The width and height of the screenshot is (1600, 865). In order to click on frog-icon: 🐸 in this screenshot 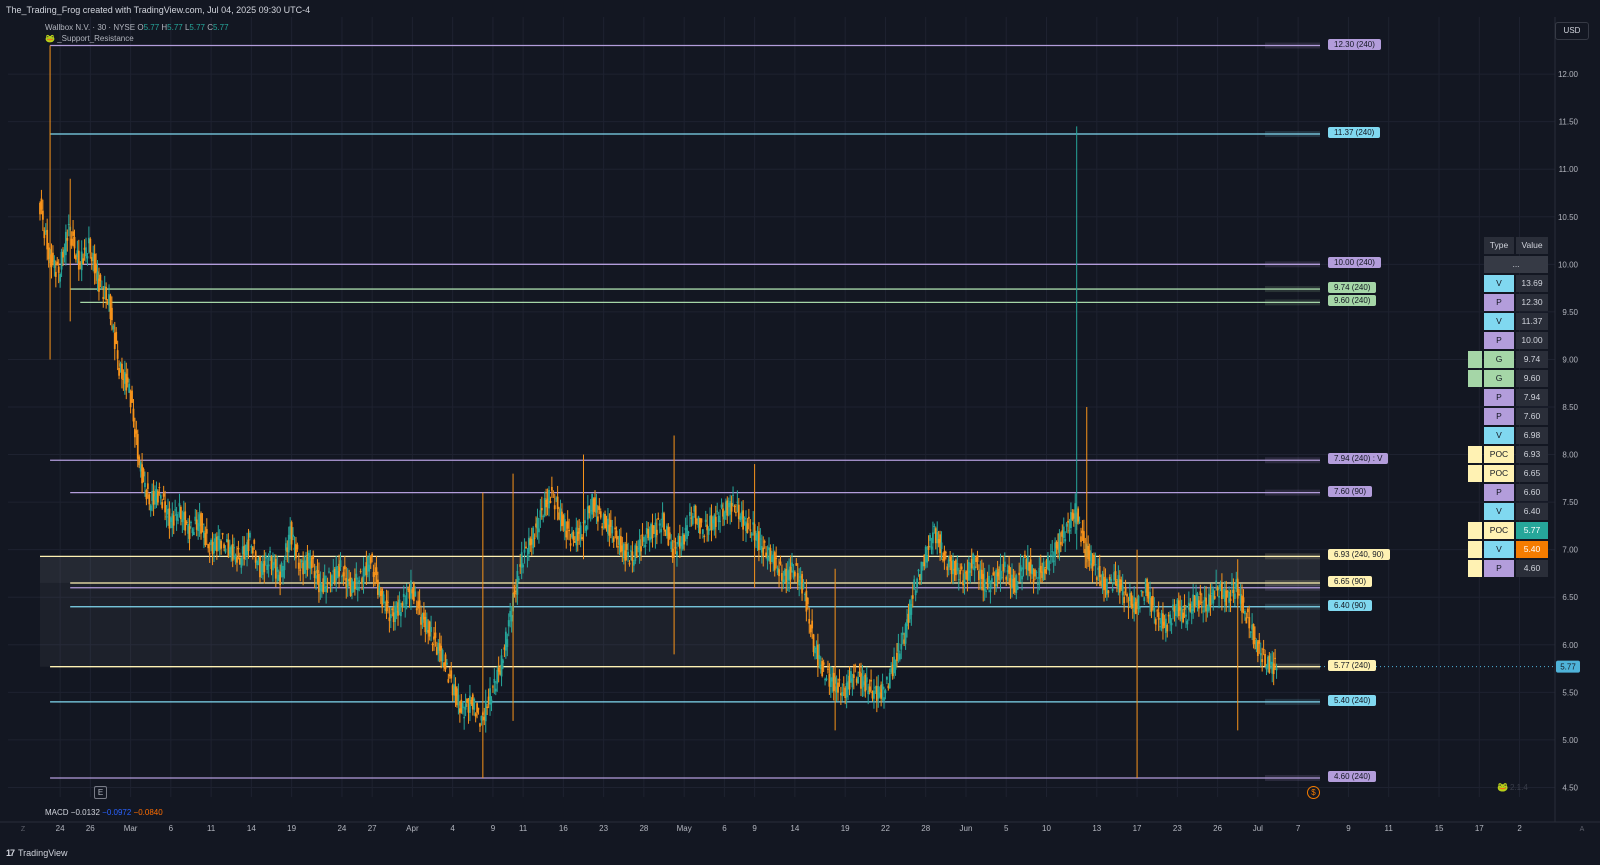, I will do `click(1503, 787)`.